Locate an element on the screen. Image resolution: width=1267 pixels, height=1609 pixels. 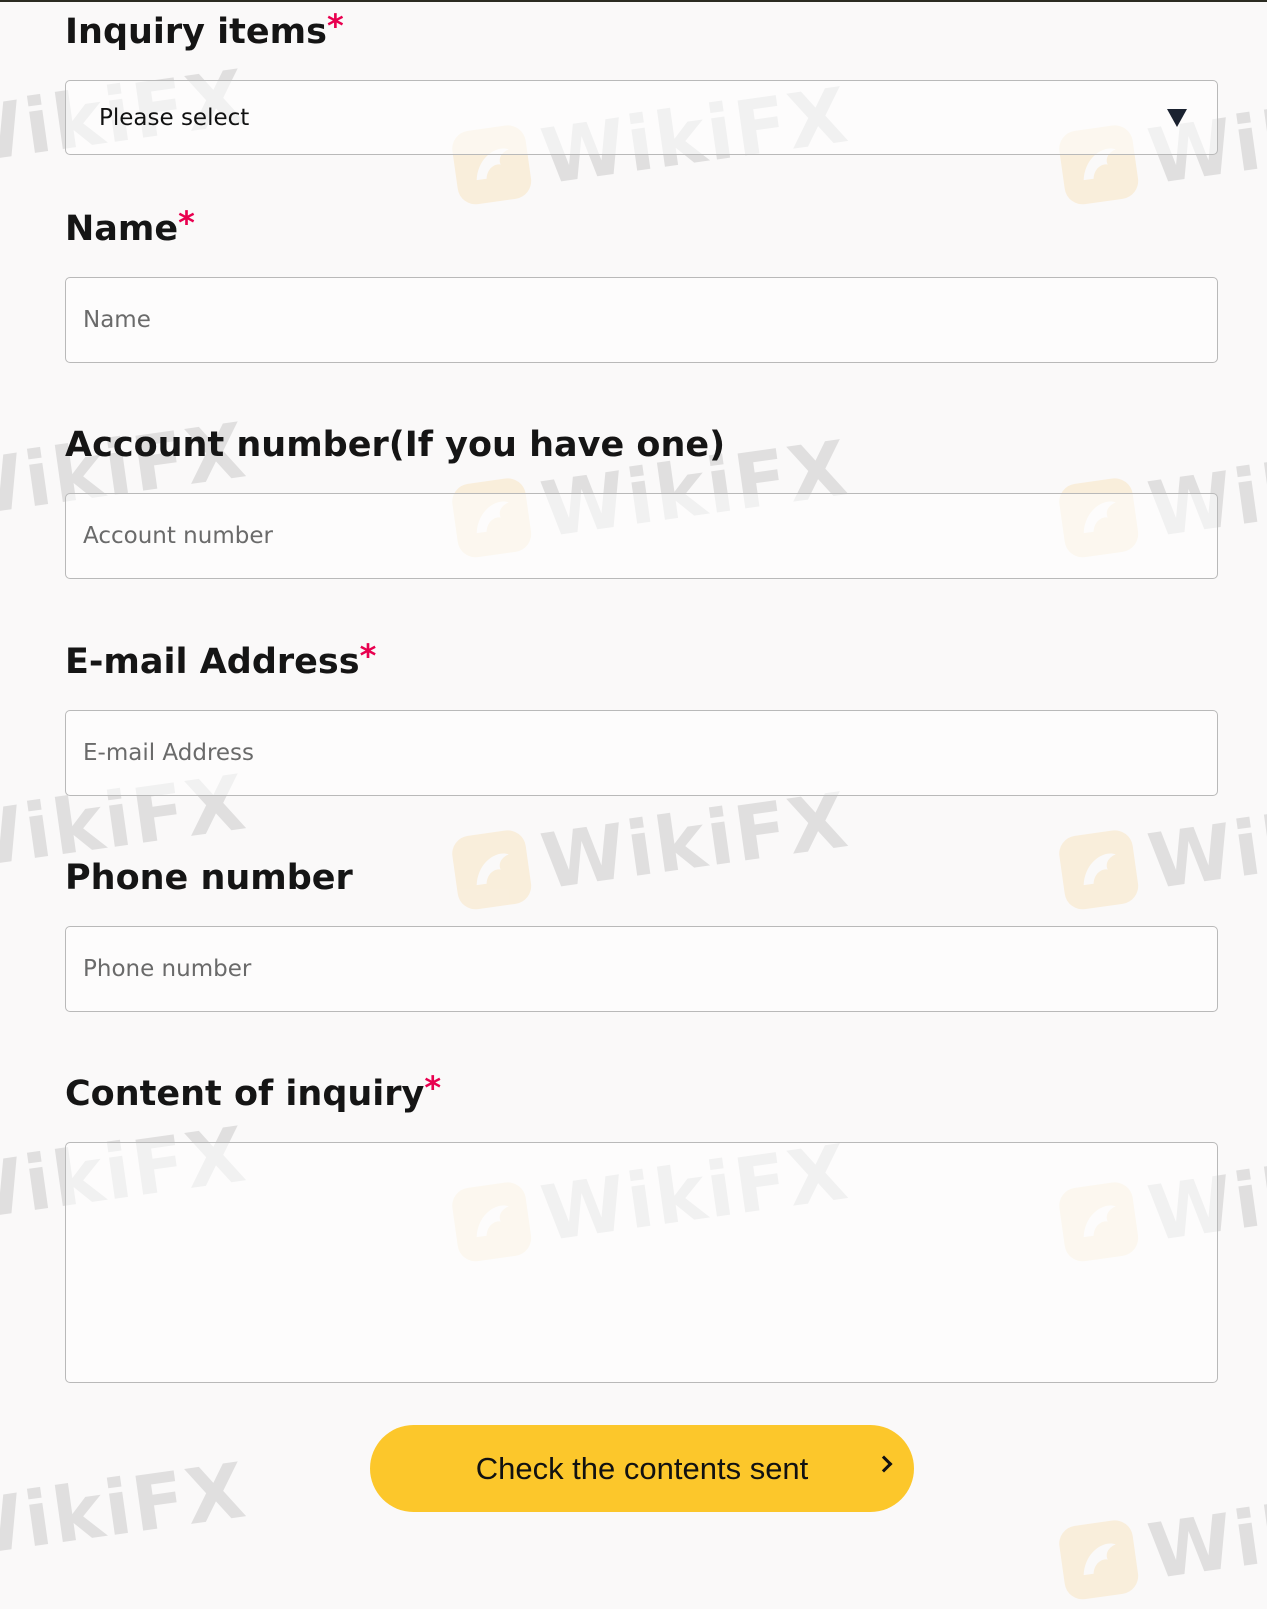
name-input is located at coordinates (641, 320).